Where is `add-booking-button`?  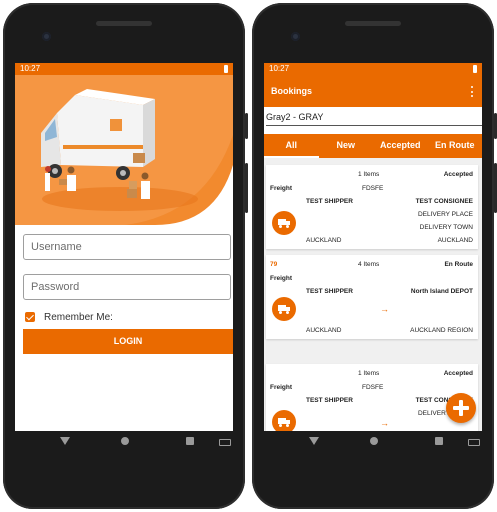 add-booking-button is located at coordinates (461, 408).